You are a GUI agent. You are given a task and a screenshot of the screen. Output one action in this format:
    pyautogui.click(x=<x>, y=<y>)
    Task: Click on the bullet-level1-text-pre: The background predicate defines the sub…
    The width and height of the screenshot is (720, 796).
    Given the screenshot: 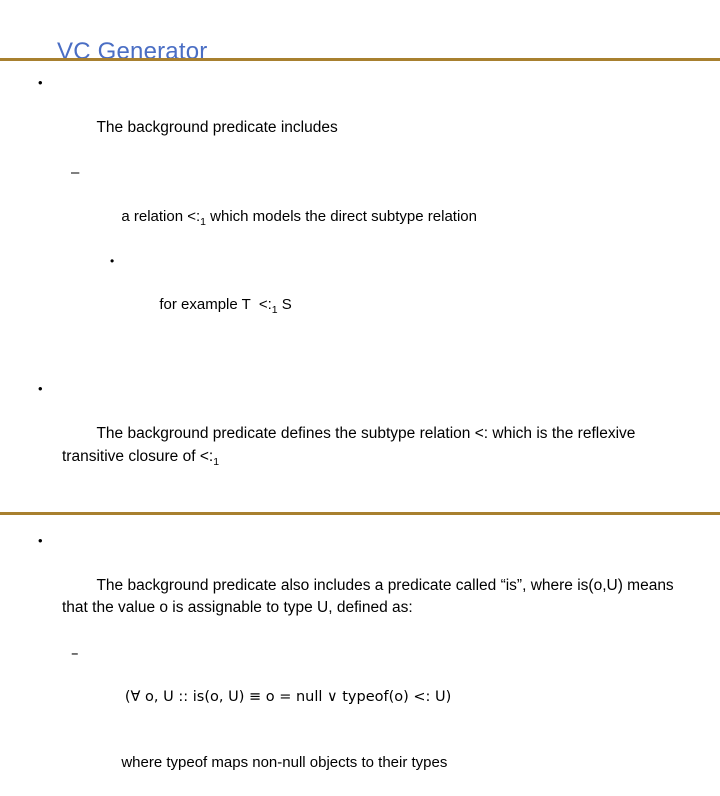 What is the action you would take?
    pyautogui.click(x=351, y=445)
    